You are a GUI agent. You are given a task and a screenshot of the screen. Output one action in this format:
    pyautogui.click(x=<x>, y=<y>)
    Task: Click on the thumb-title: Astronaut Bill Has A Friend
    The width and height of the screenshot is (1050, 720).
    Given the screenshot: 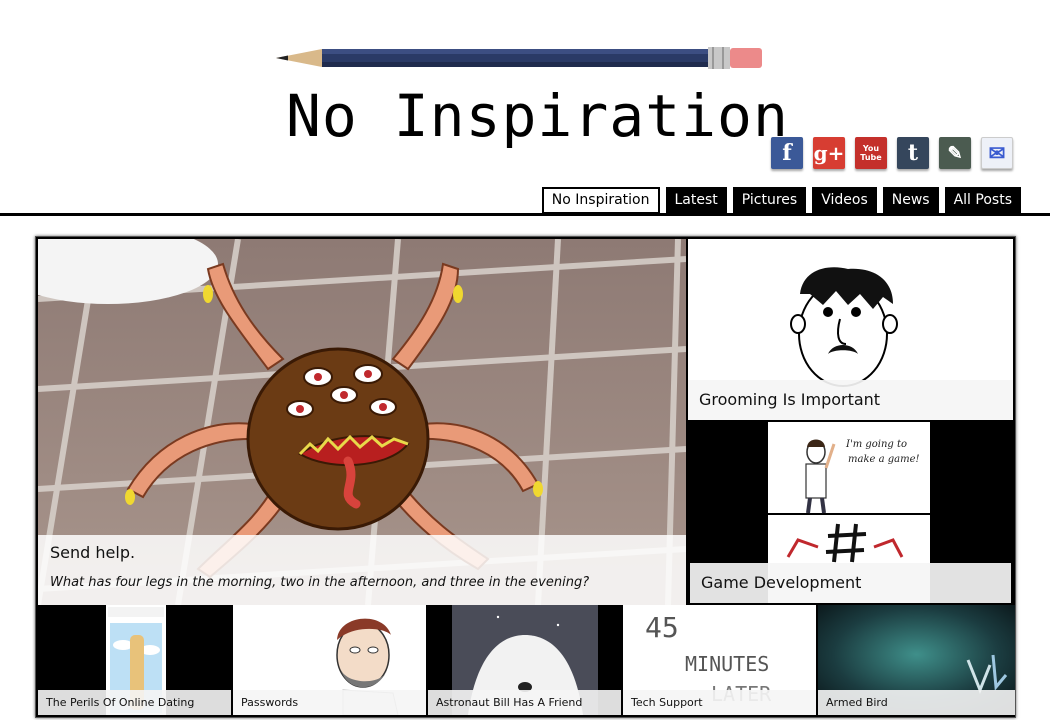 What is the action you would take?
    pyautogui.click(x=509, y=702)
    